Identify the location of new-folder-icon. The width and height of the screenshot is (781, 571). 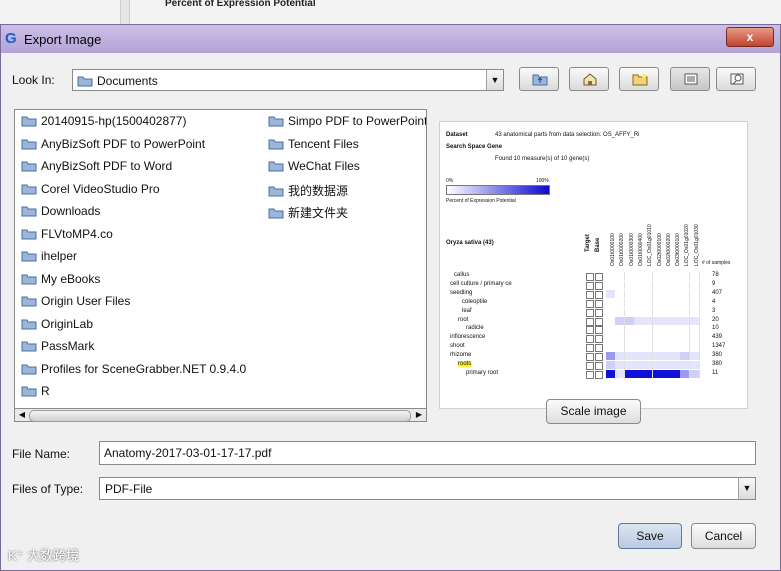
(640, 80).